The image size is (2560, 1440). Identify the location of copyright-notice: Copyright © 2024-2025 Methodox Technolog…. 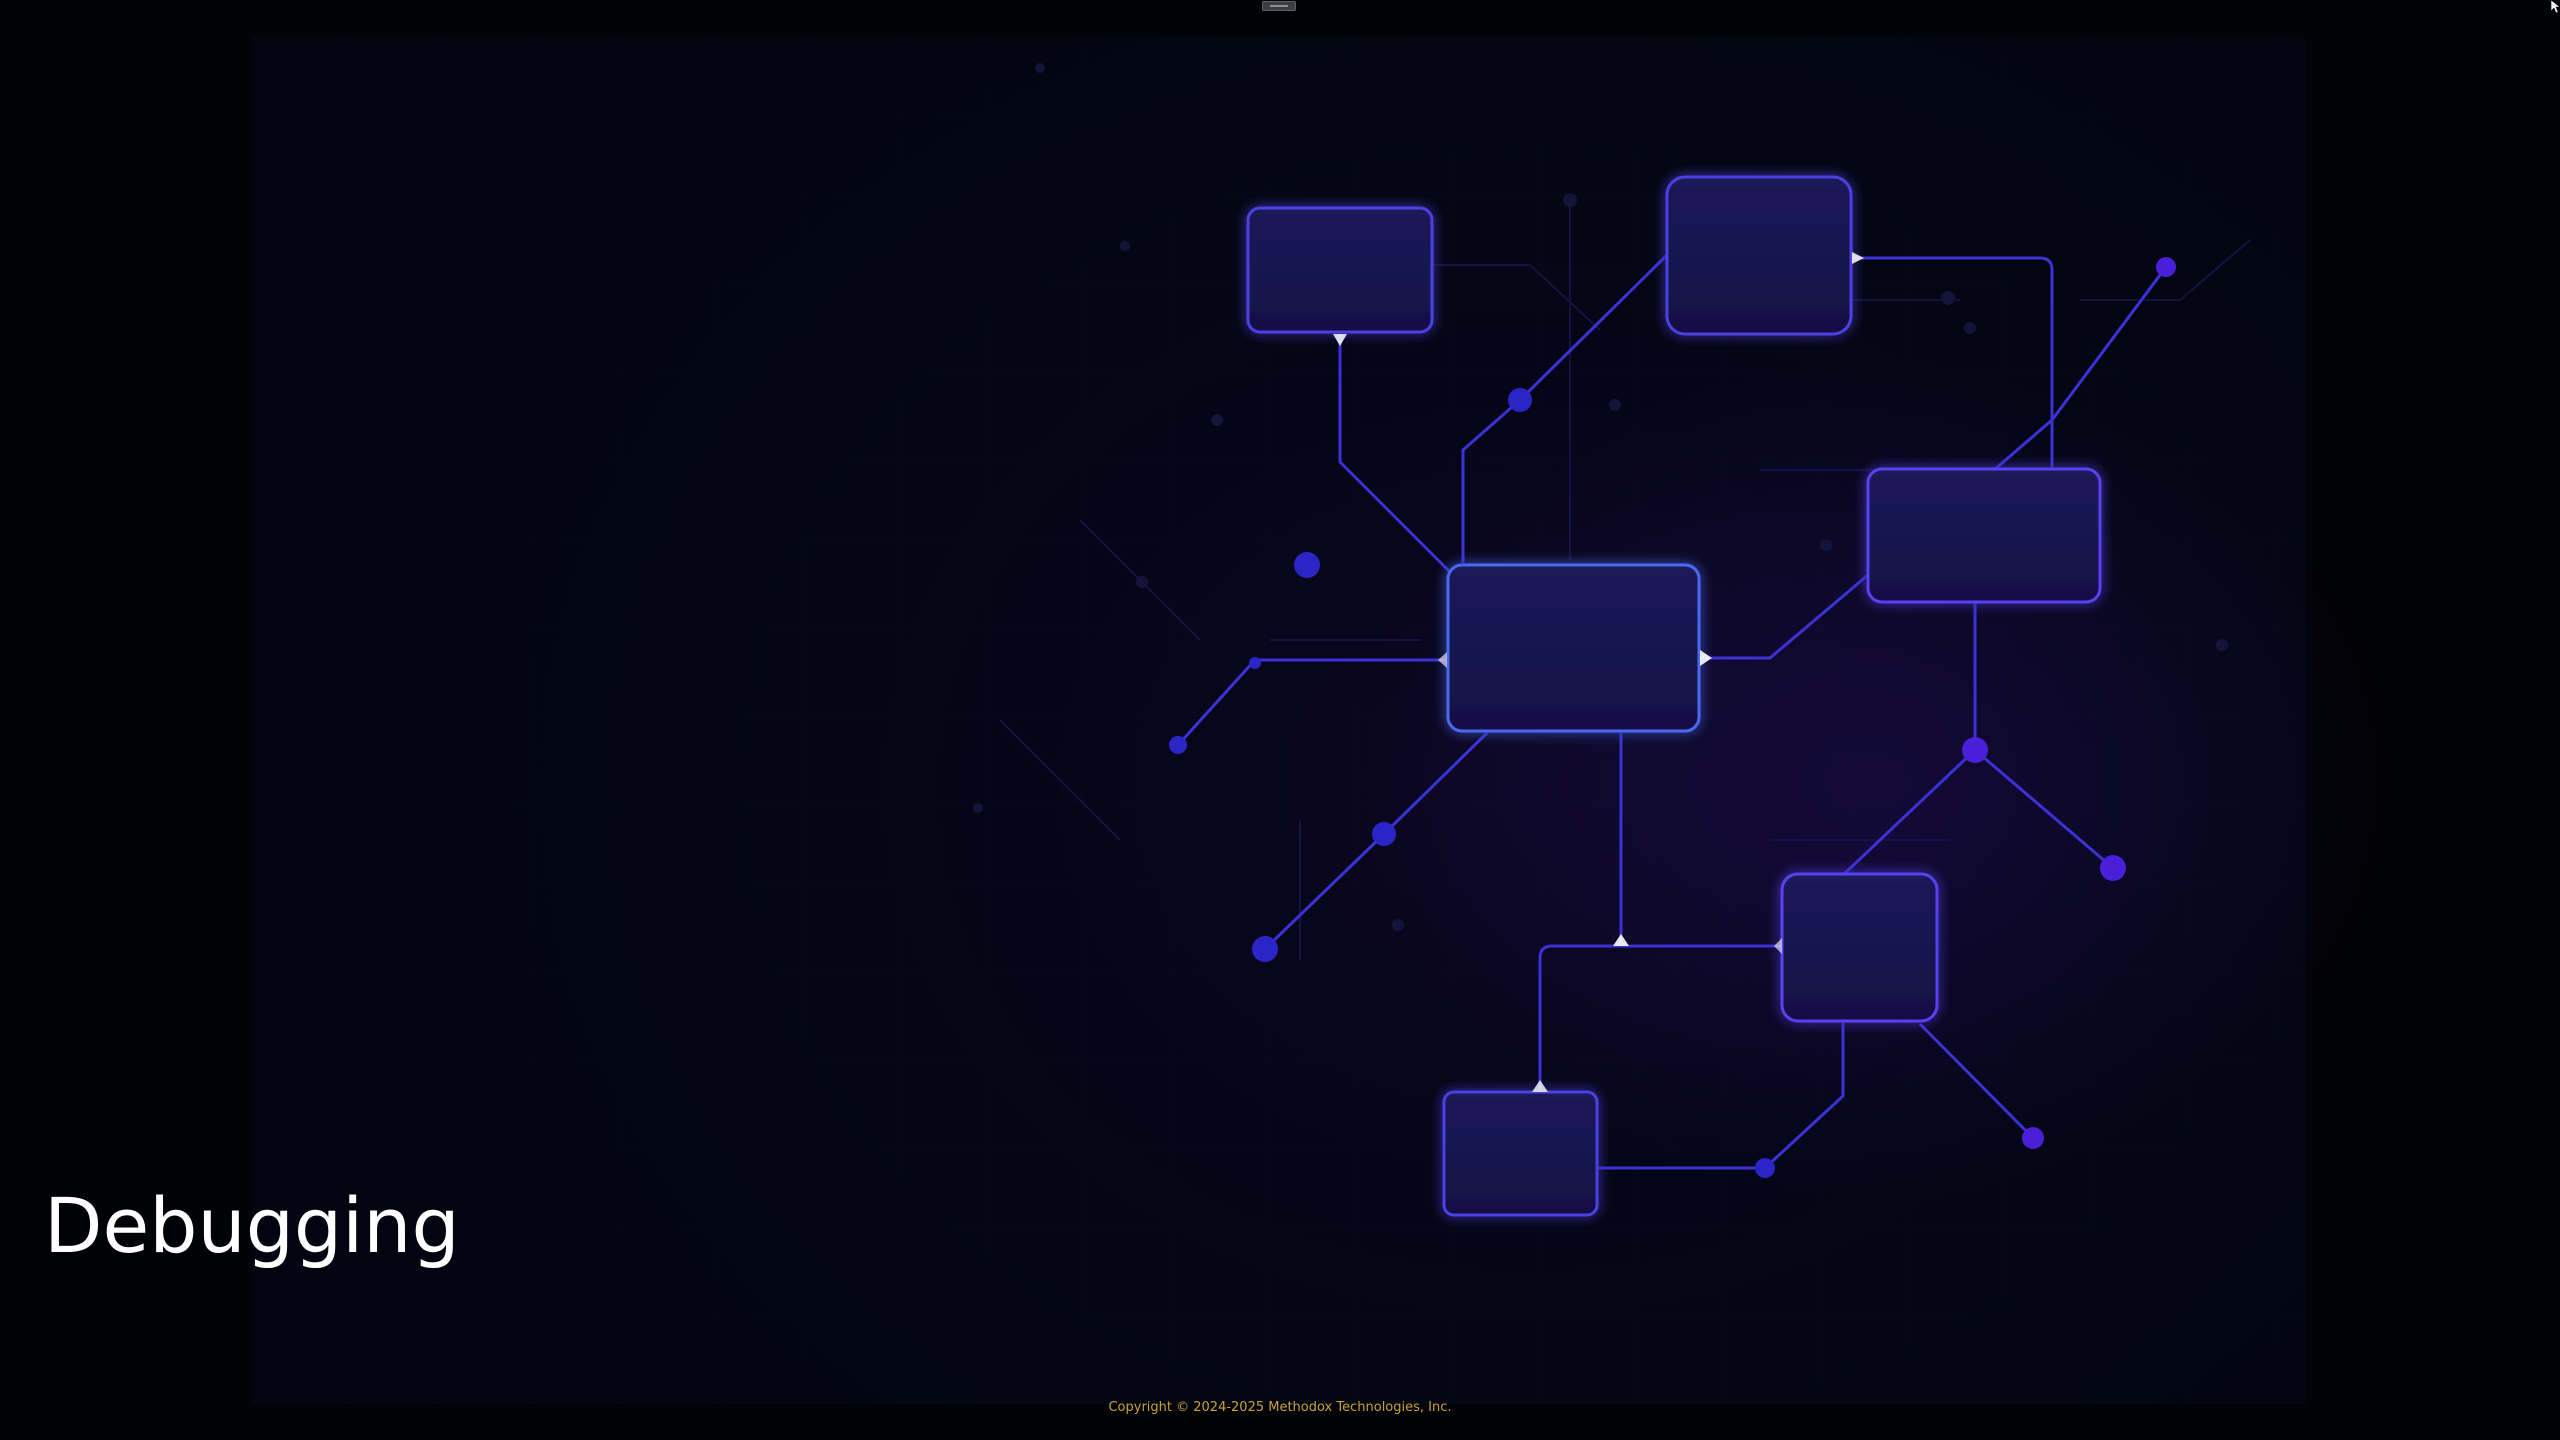
(1280, 1407).